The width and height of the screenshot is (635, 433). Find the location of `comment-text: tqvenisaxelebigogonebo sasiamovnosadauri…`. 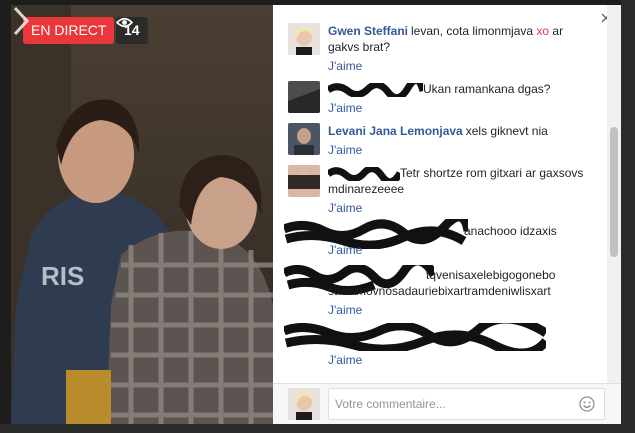

comment-text: tqvenisaxelebigogonebo sasiamovnosadauri… is located at coordinates (442, 283).